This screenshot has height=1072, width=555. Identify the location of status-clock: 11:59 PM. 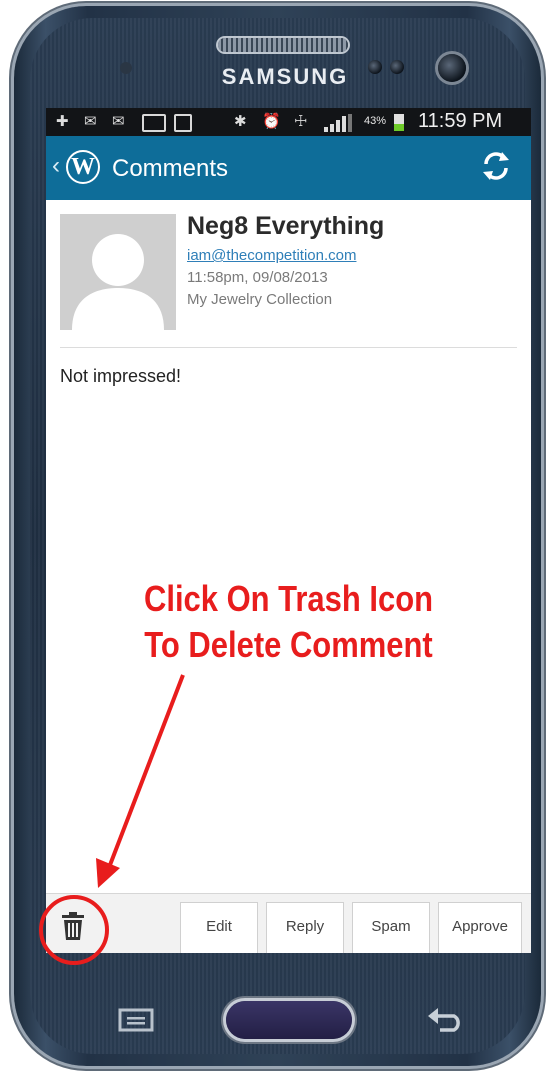
(460, 121).